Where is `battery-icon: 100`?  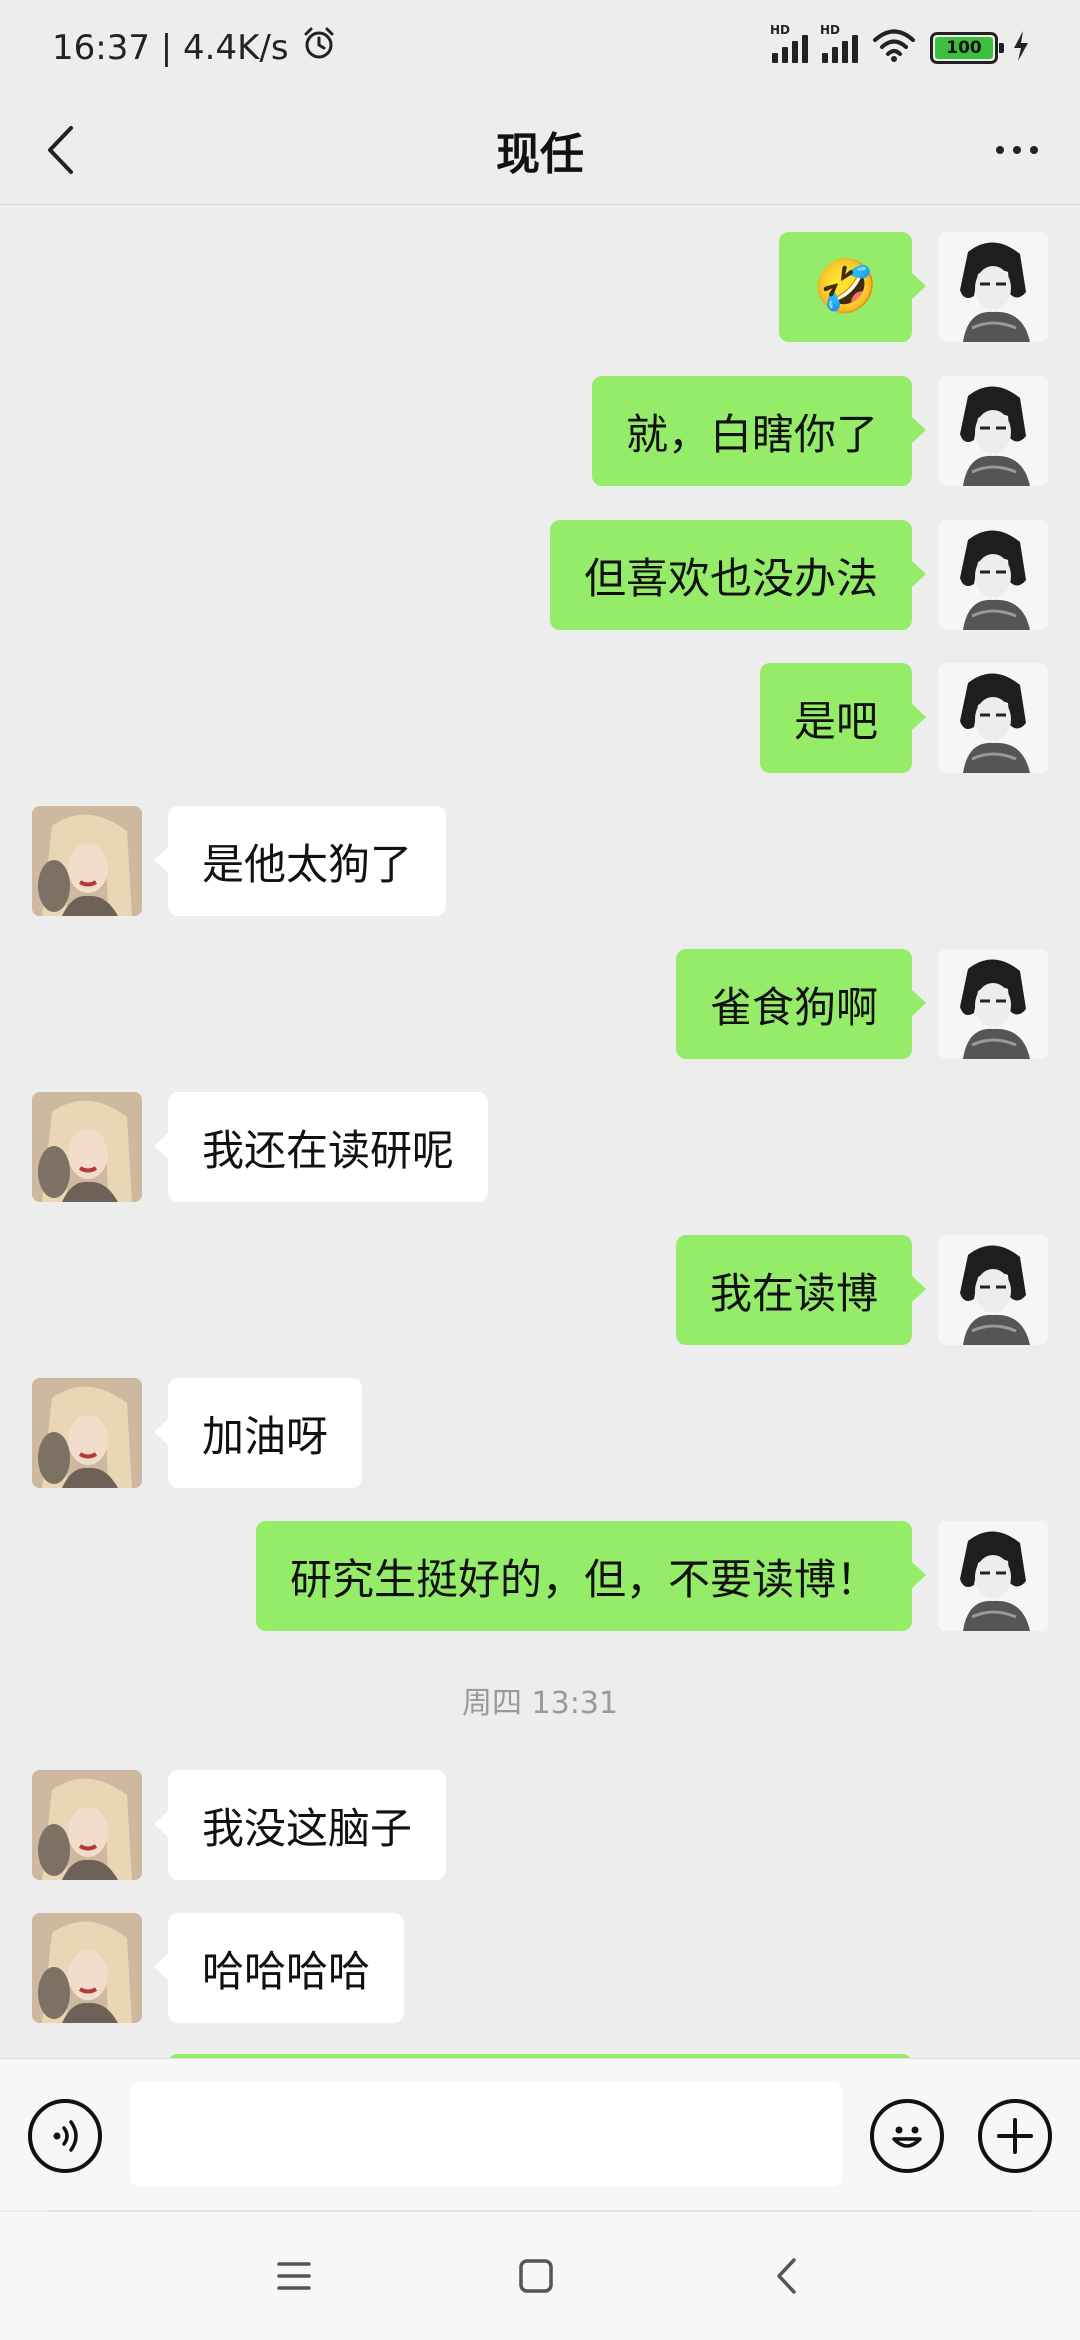 battery-icon: 100 is located at coordinates (967, 47).